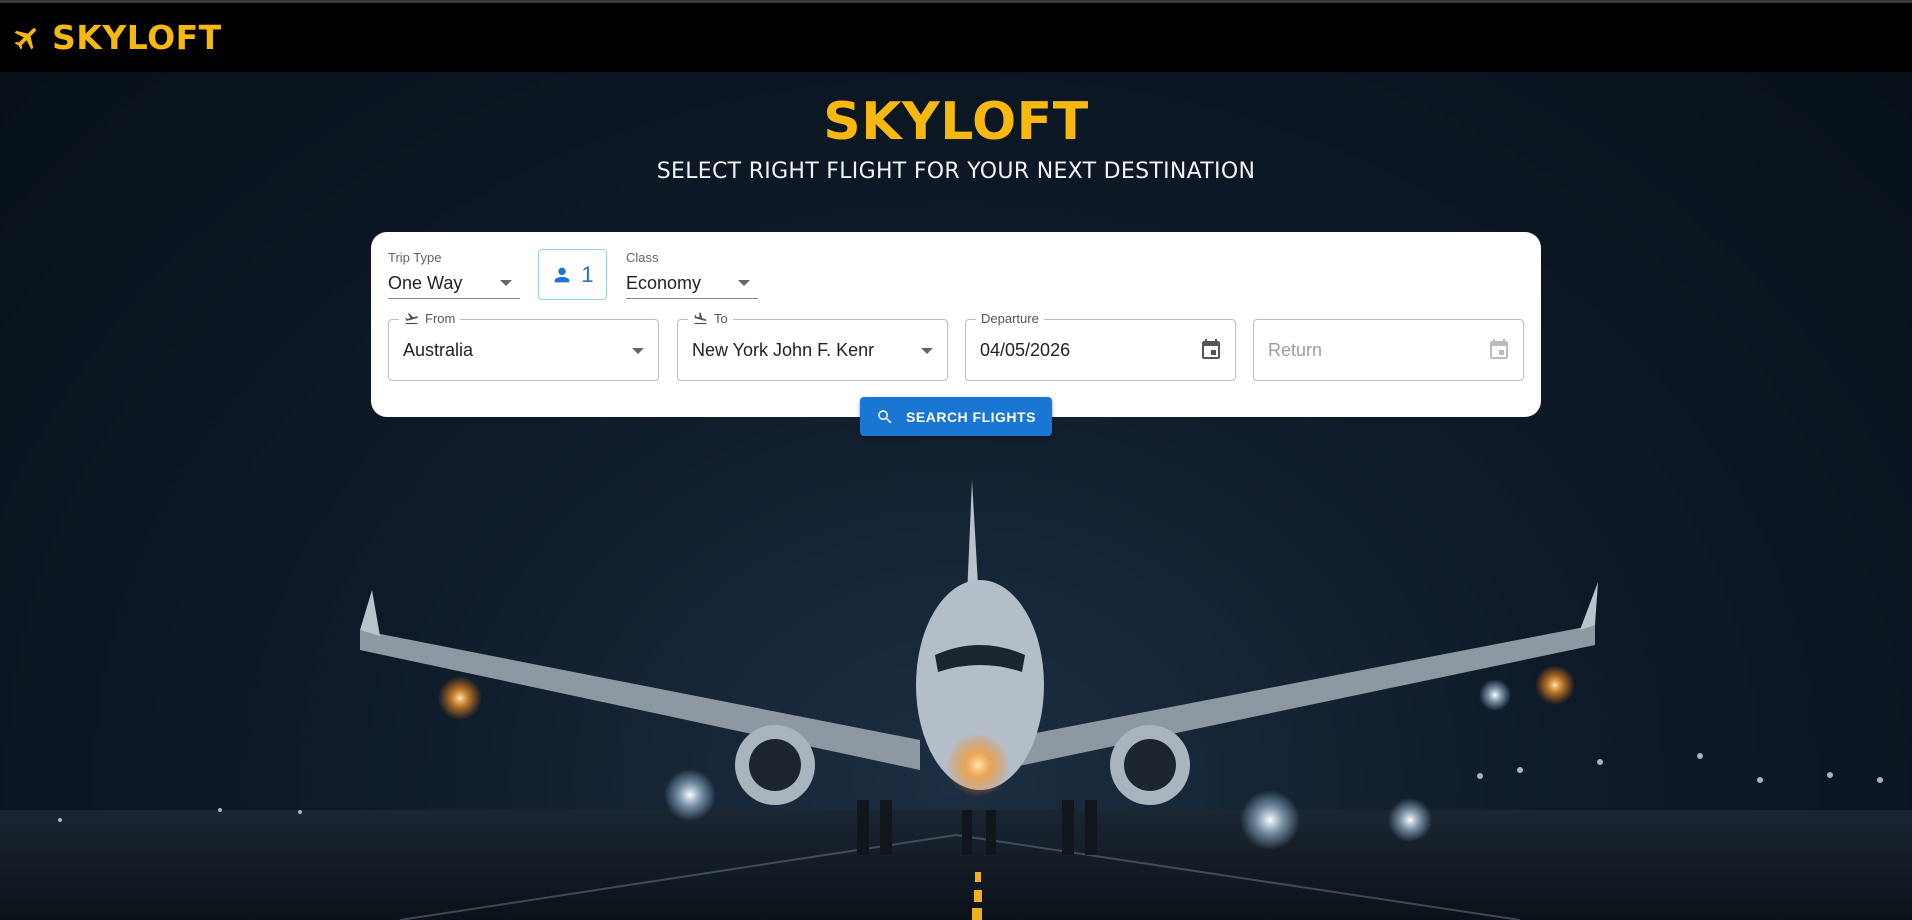  I want to click on class-label: Class, so click(642, 257).